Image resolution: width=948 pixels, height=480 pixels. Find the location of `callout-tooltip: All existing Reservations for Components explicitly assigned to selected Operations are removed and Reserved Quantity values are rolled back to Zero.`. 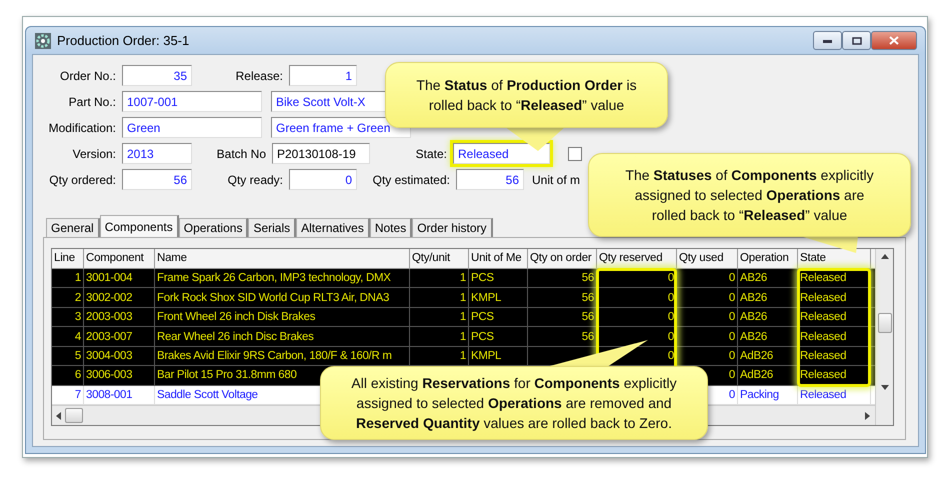

callout-tooltip: All existing Reservations for Components explicitly assigned to selected Operations are removed and Reserved Quantity values are rolled back to Zero. is located at coordinates (514, 403).